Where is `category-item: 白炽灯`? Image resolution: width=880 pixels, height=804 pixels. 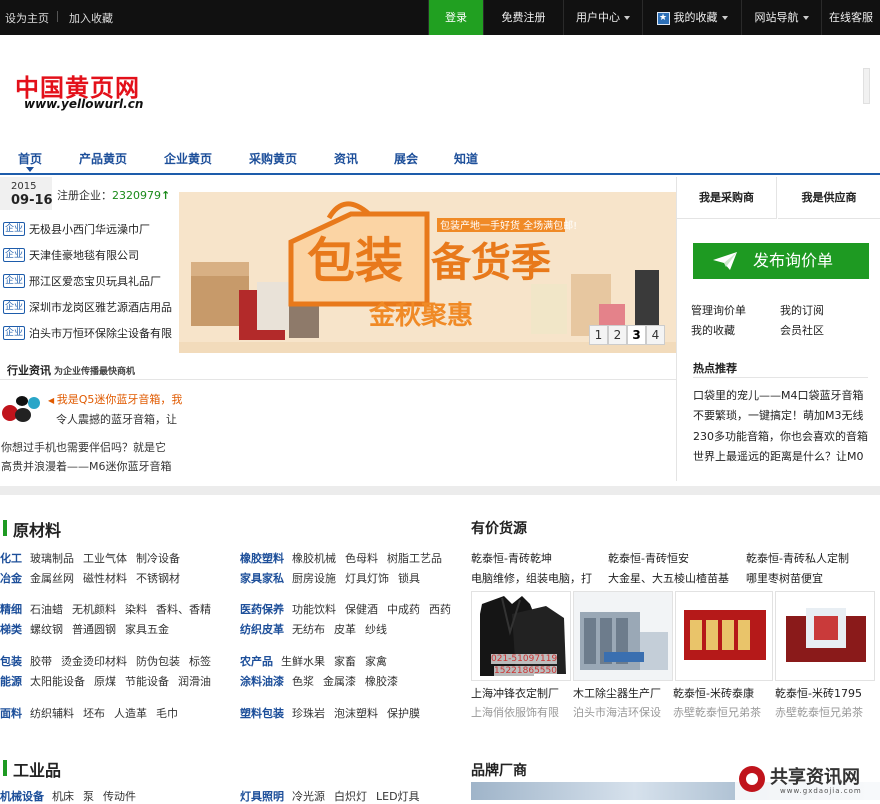
category-item: 白炽灯 is located at coordinates (350, 796).